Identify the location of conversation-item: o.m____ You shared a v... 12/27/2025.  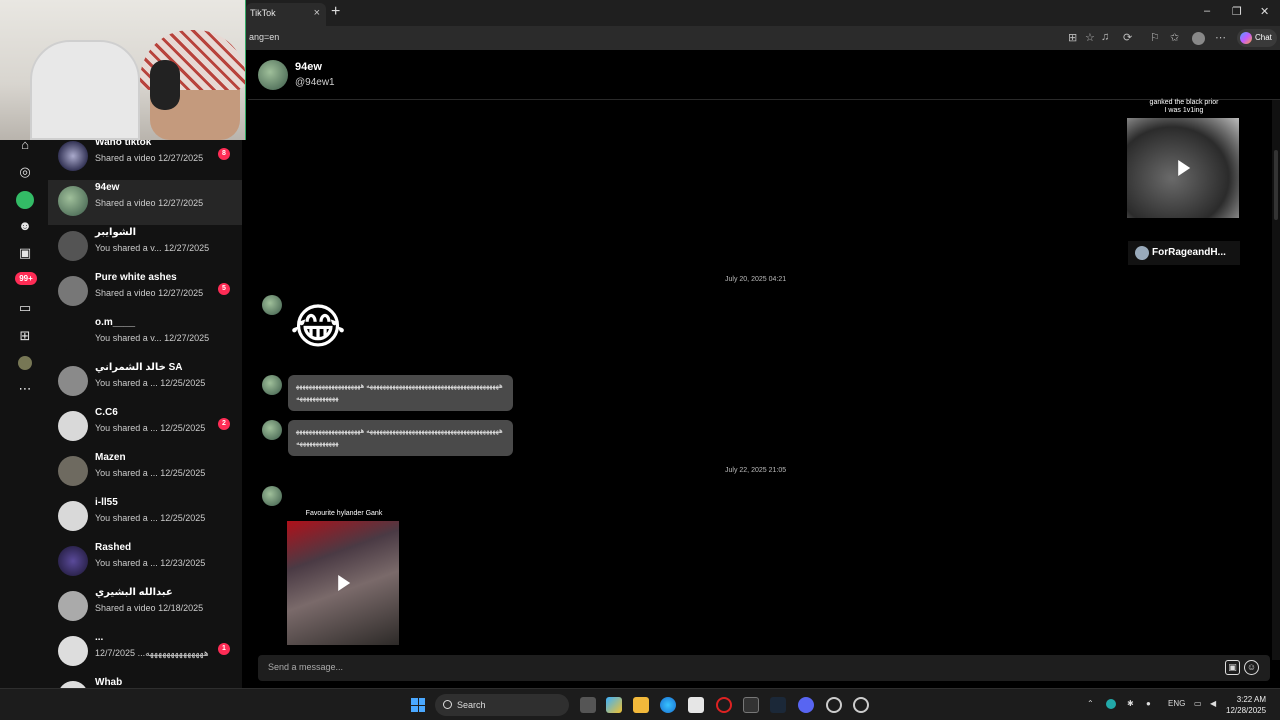
(145, 337).